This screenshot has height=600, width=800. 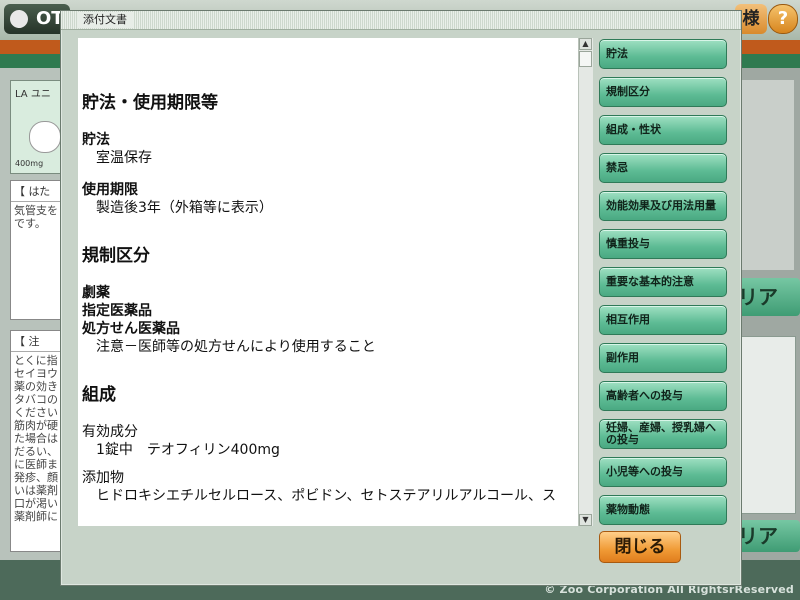 What do you see at coordinates (585, 282) in the screenshot?
I see `document-scrollbar: ▲ ▼` at bounding box center [585, 282].